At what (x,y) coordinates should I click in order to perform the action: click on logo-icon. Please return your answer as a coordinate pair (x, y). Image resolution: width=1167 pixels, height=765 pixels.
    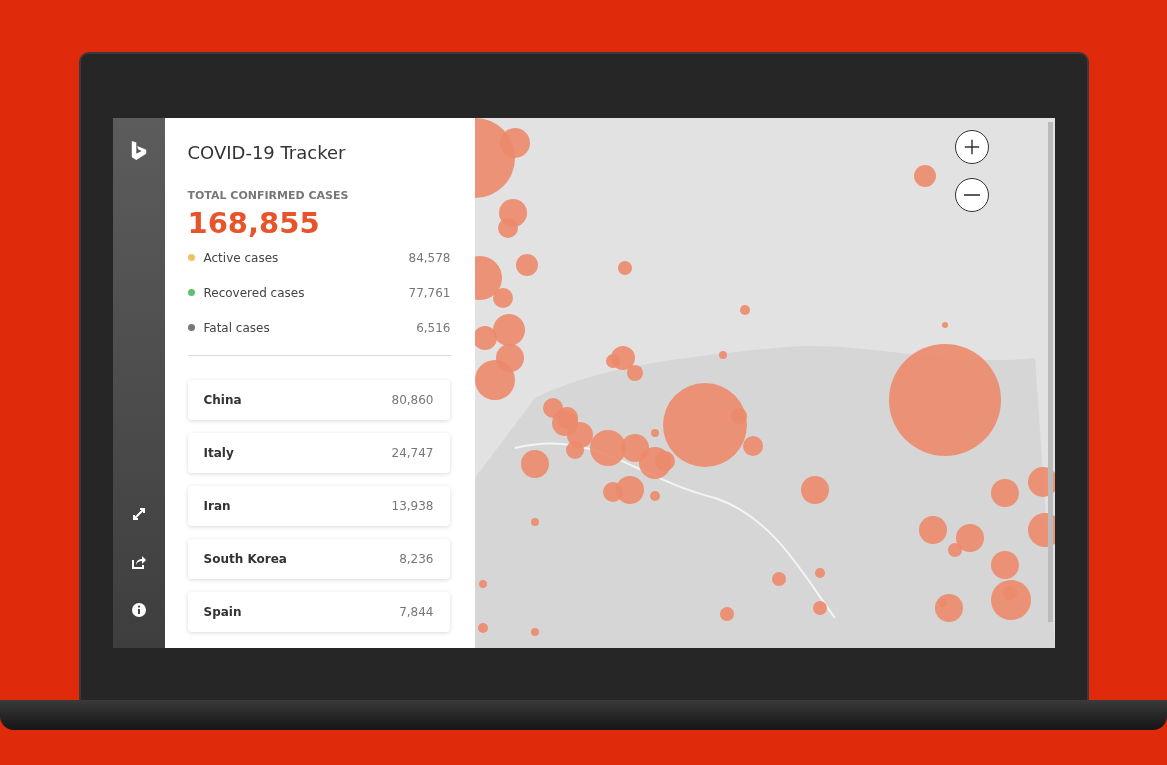
    Looking at the image, I should click on (138, 151).